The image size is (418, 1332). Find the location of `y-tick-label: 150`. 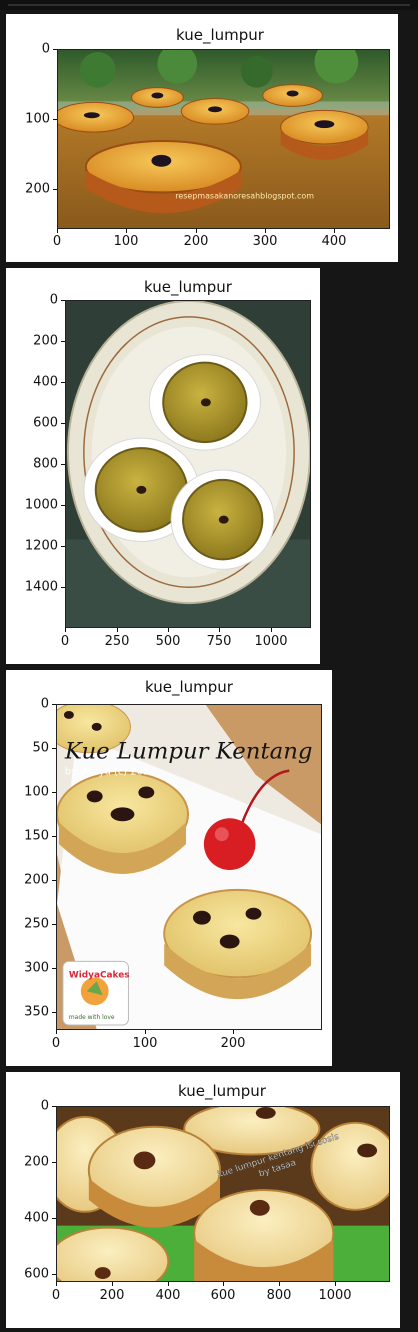

y-tick-label: 150 is located at coordinates (36, 836).